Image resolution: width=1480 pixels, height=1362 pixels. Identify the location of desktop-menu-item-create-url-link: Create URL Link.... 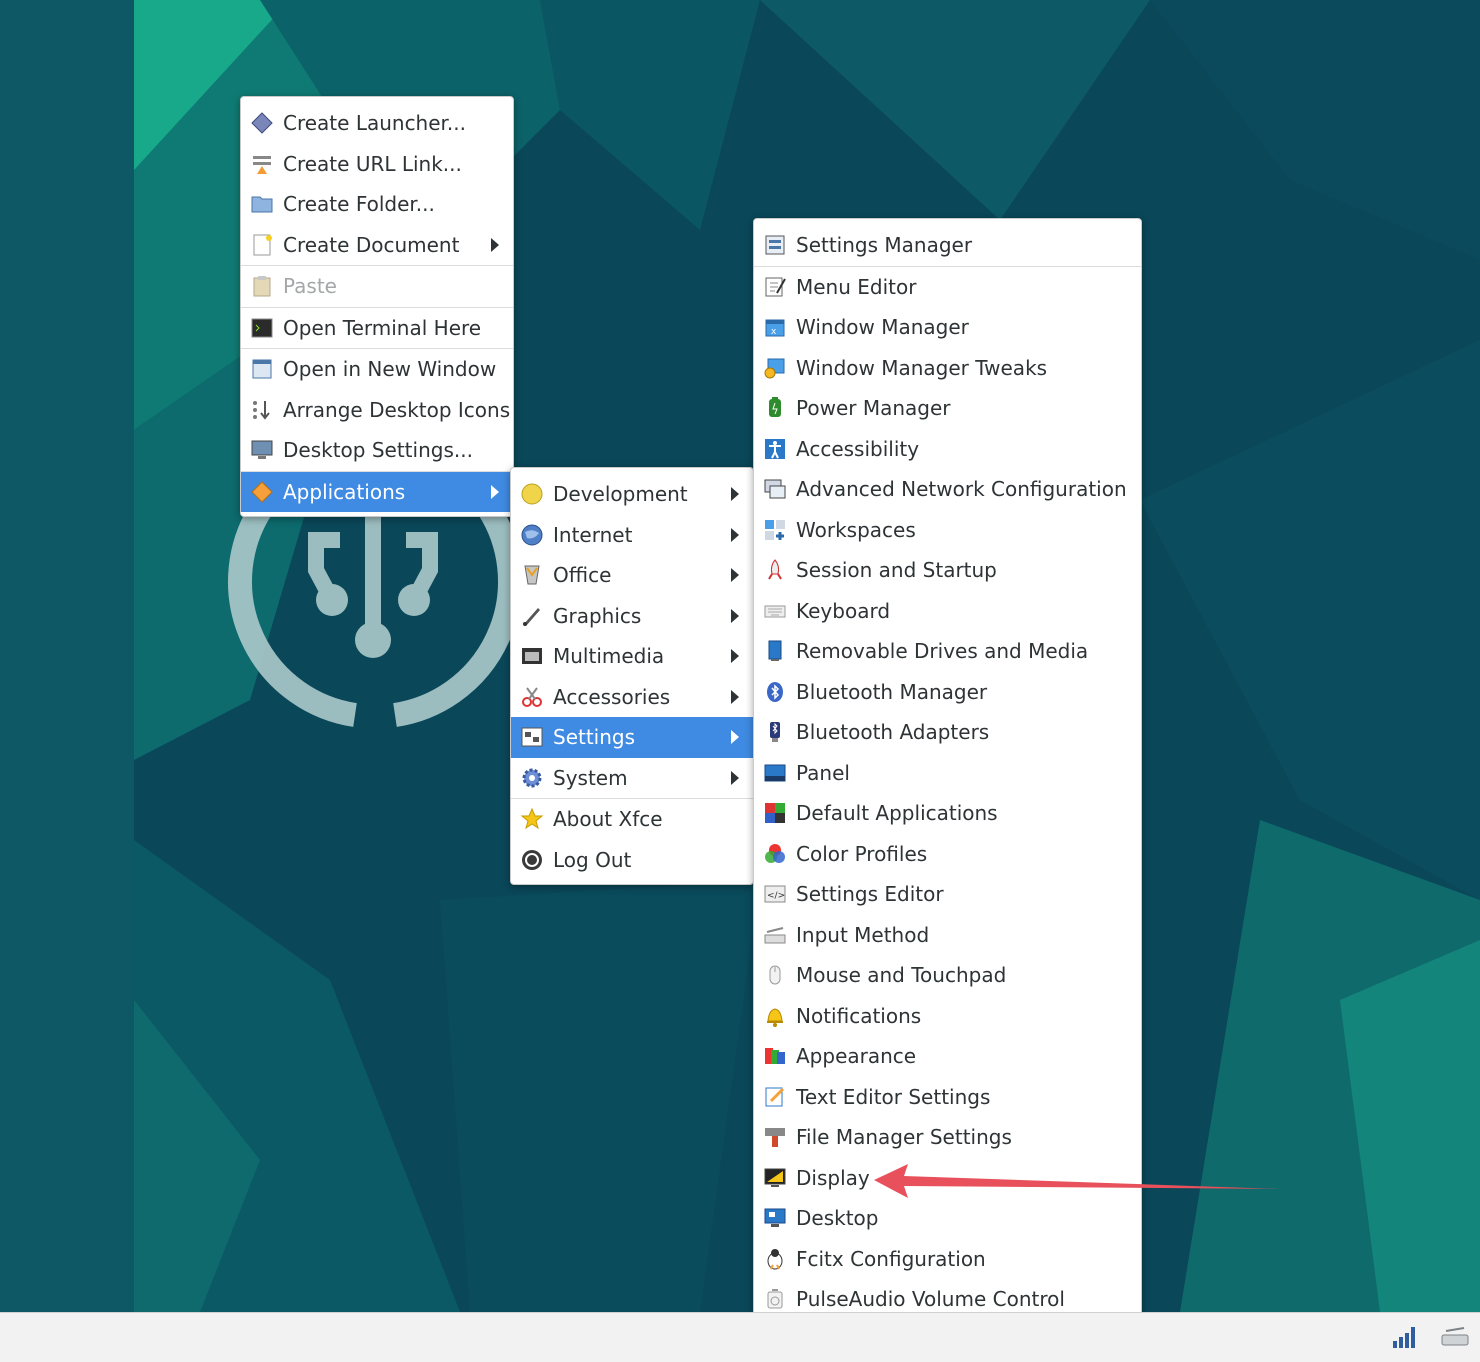
(377, 164).